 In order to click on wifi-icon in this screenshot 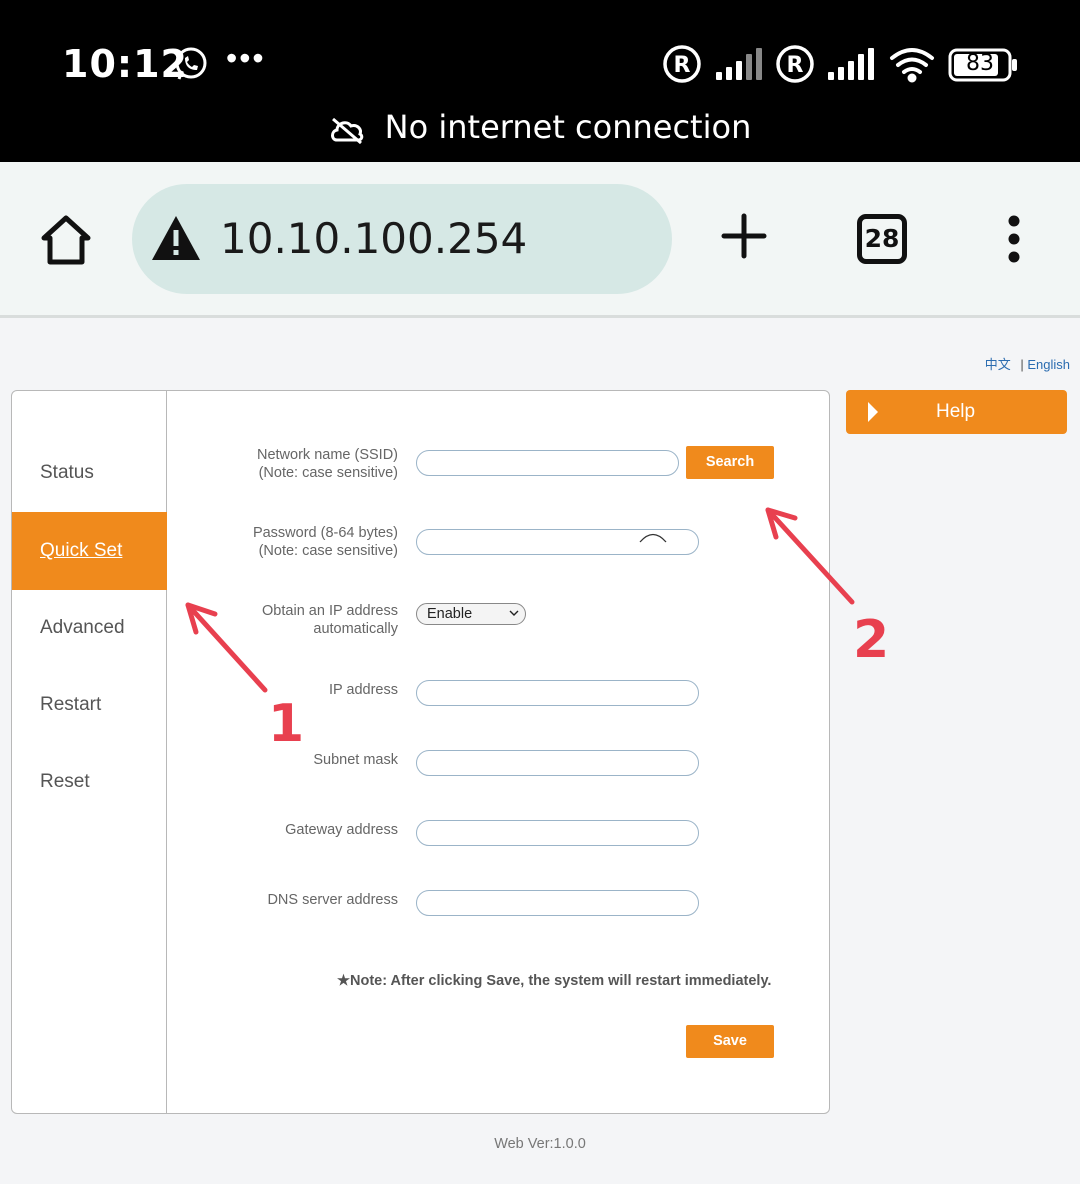, I will do `click(912, 65)`.